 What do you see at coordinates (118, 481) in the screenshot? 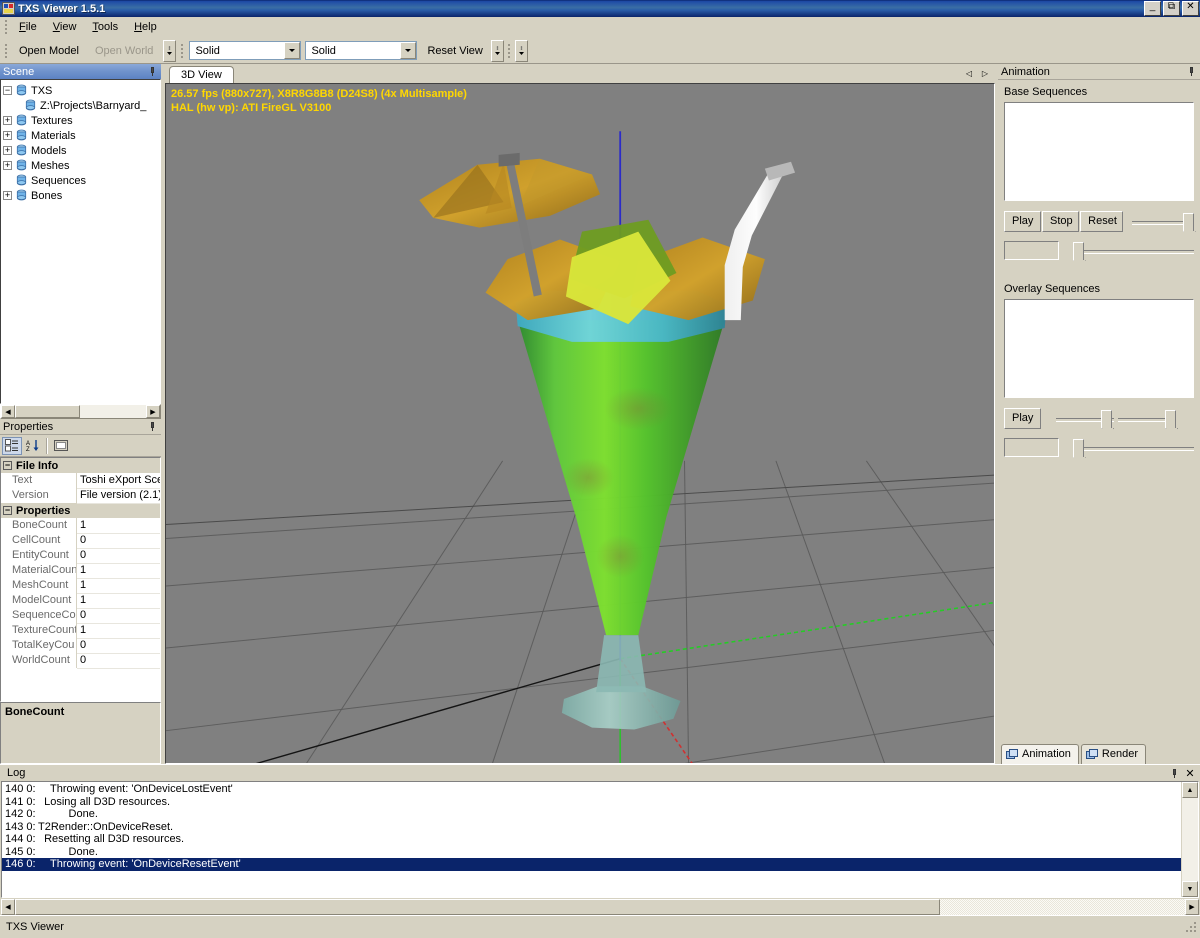
I see `property-value: Toshi eXport Scen` at bounding box center [118, 481].